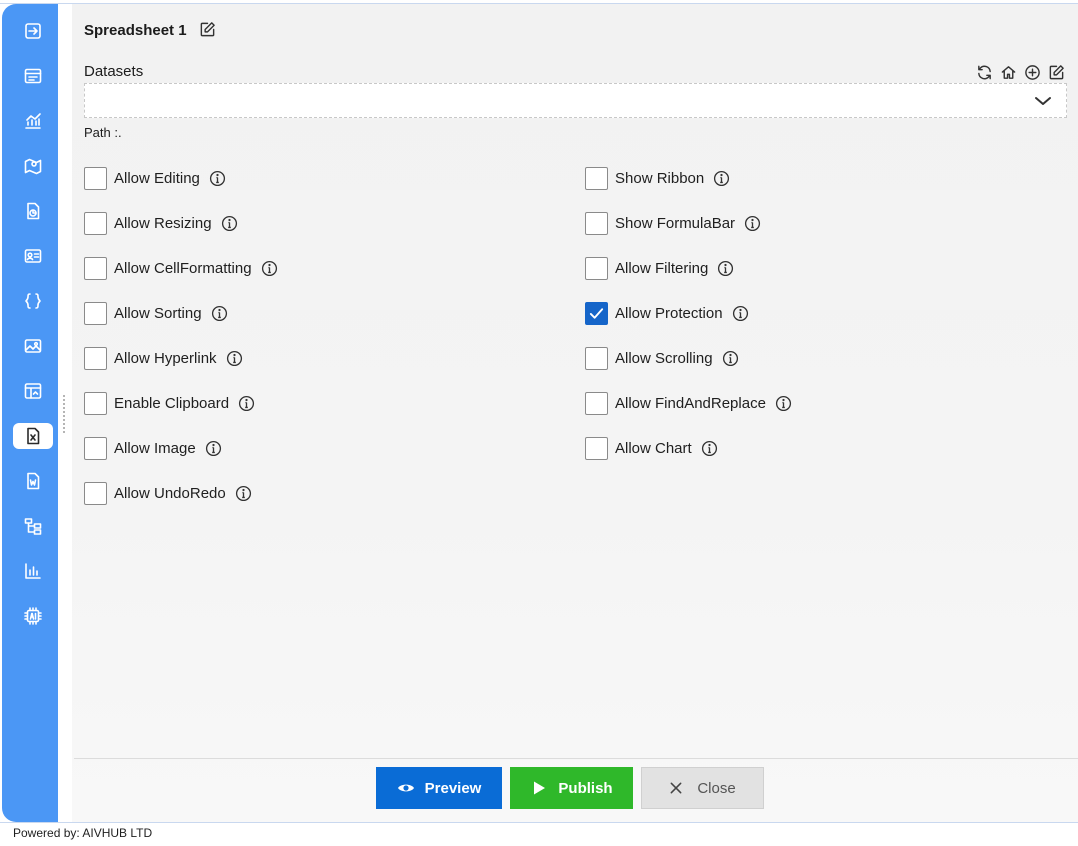  Describe the element at coordinates (575, 100) in the screenshot. I see `datasets-dropdown` at that location.